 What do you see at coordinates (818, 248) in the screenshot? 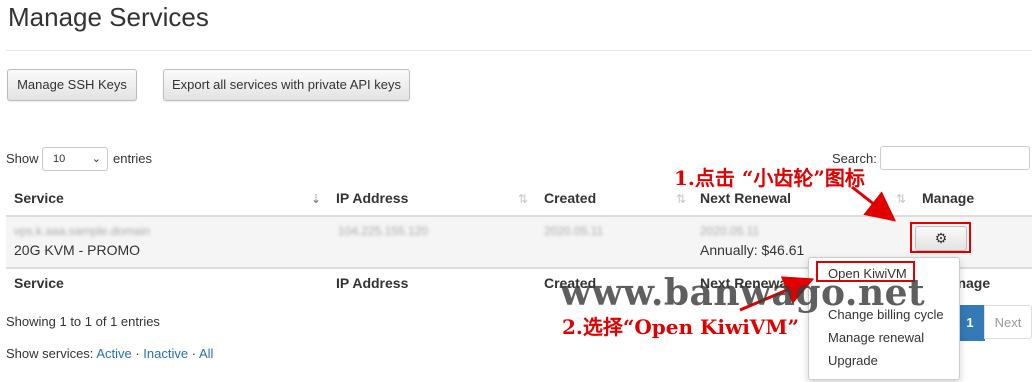
I see `annotation-arrows` at bounding box center [818, 248].